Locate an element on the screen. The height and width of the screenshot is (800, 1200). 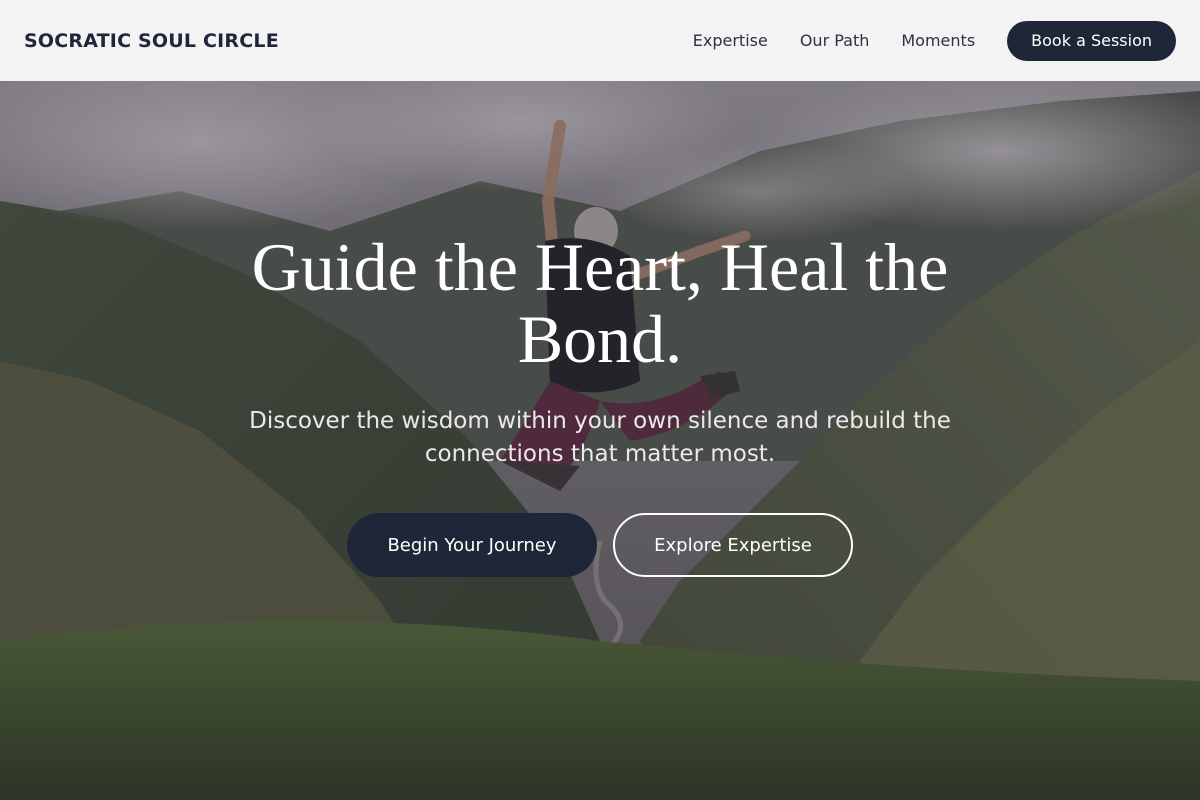
nav-link-moments: Moments is located at coordinates (938, 40).